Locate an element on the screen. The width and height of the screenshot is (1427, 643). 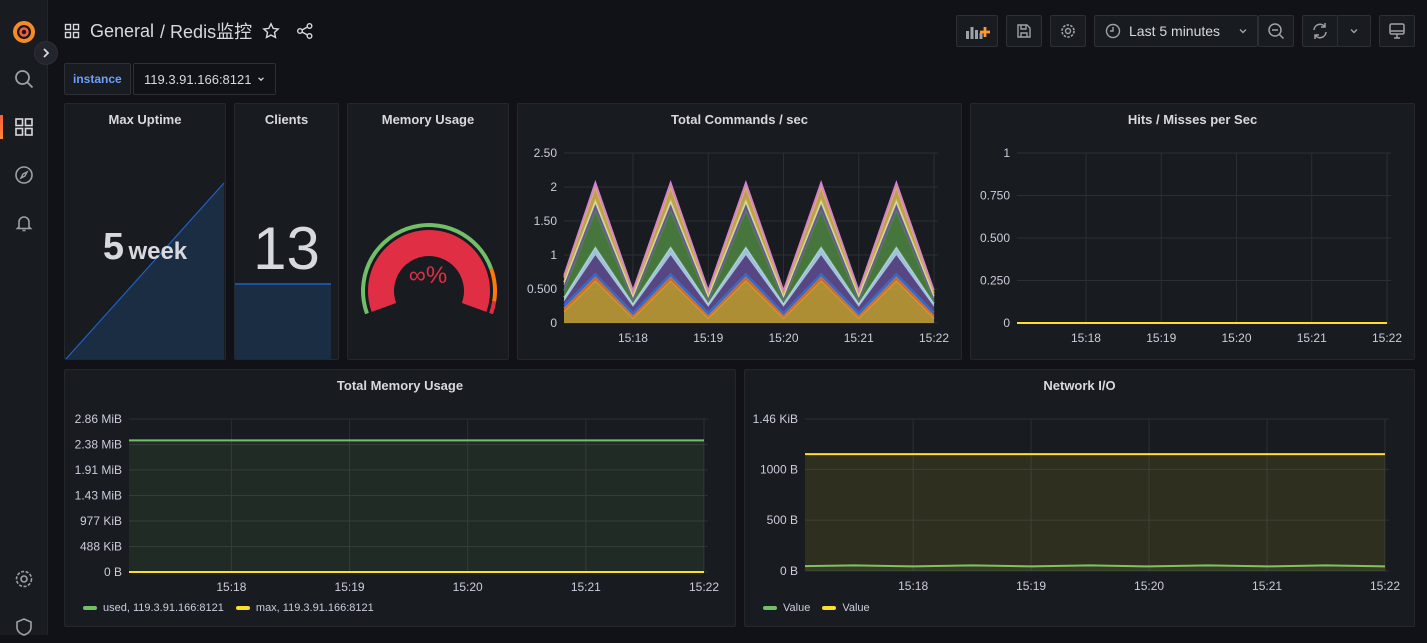
time-range-label: Last 5 minutes is located at coordinates (1174, 31).